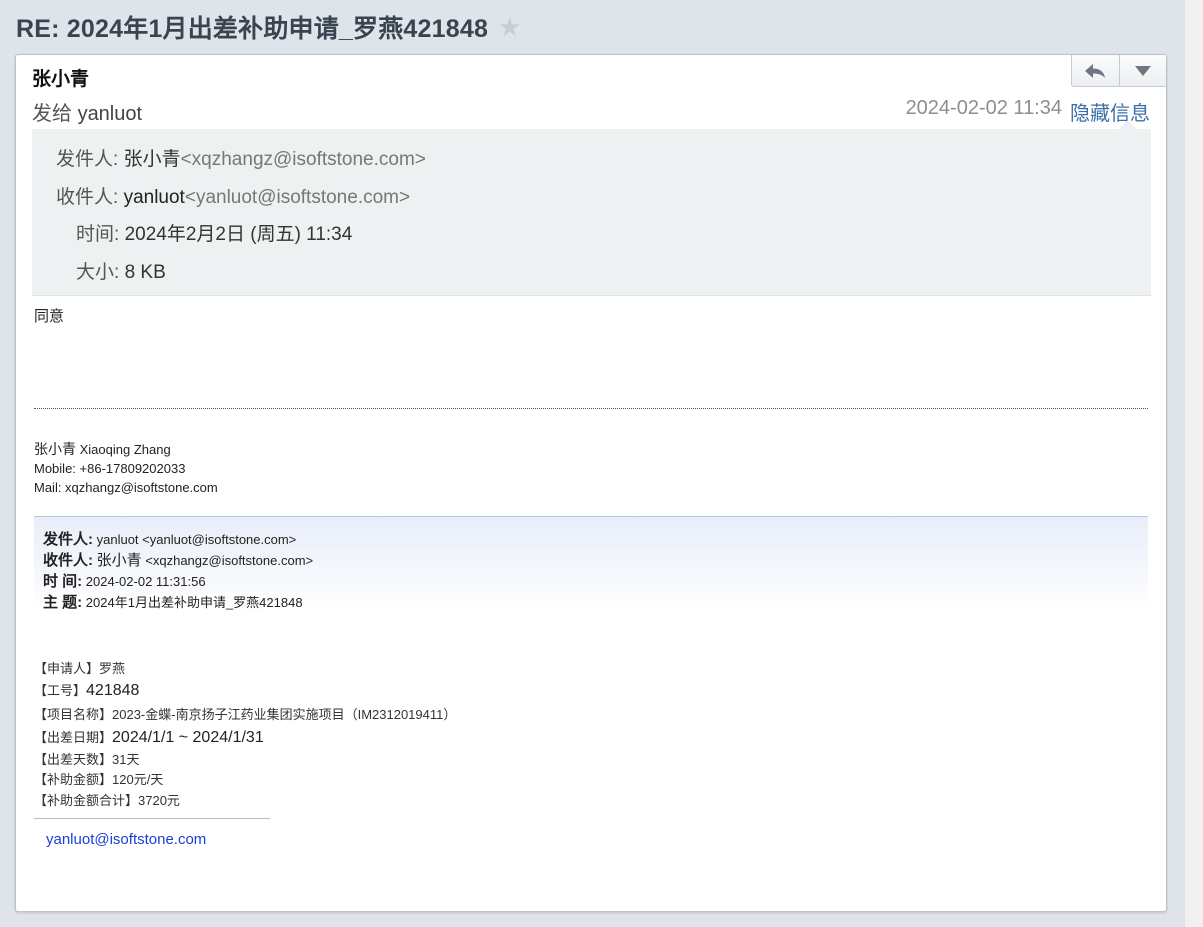 The width and height of the screenshot is (1203, 927). I want to click on recipient-line: 发给 yanluot, so click(87, 111).